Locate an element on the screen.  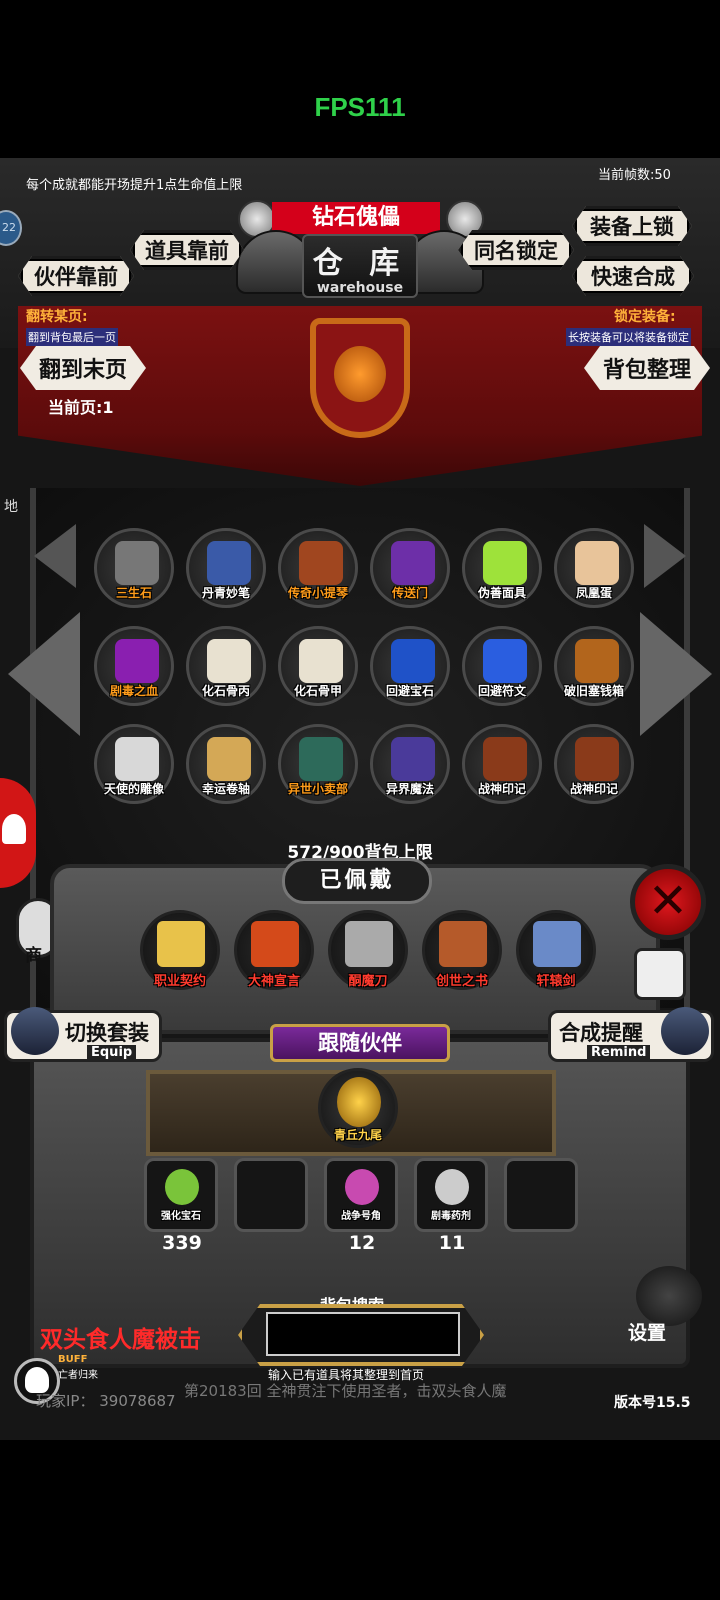
portal-icon is located at coordinates (413, 563).